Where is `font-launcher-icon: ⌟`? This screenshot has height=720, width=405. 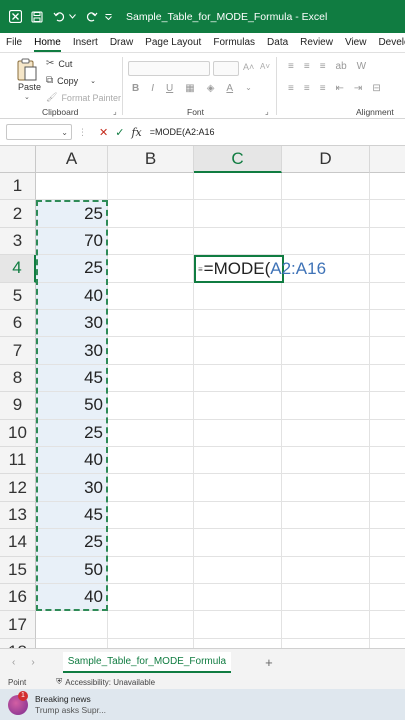
font-launcher-icon: ⌟ is located at coordinates (267, 111).